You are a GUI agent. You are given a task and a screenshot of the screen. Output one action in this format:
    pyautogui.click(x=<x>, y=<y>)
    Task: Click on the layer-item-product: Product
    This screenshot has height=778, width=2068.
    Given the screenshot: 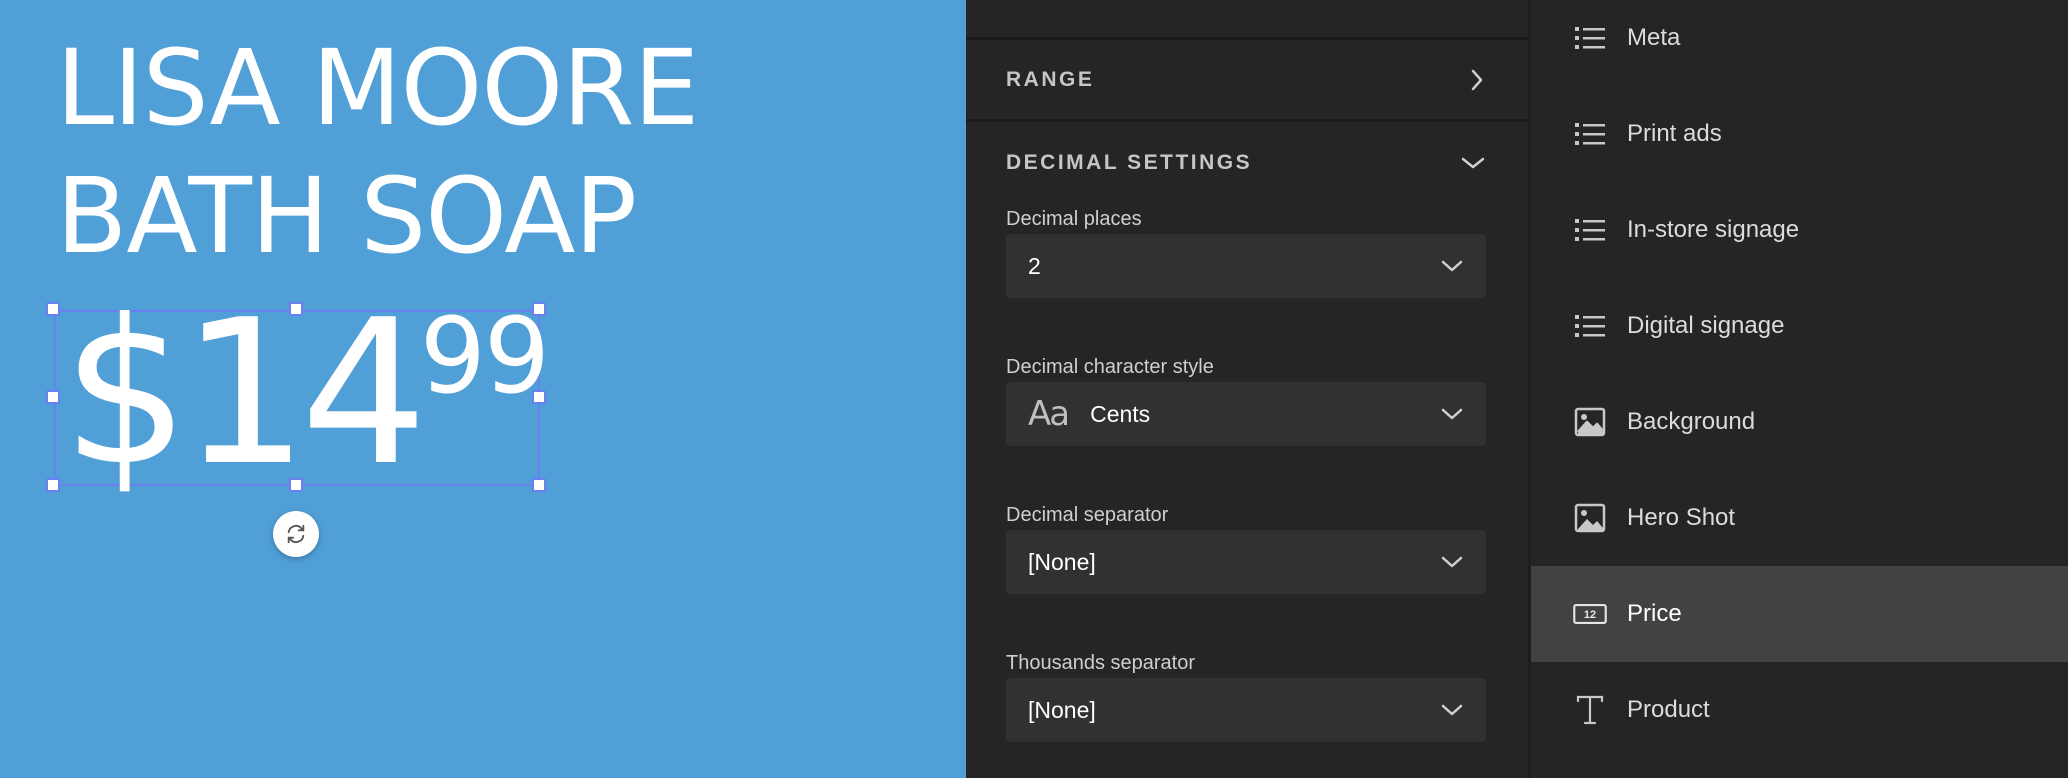 What is the action you would take?
    pyautogui.click(x=1799, y=710)
    